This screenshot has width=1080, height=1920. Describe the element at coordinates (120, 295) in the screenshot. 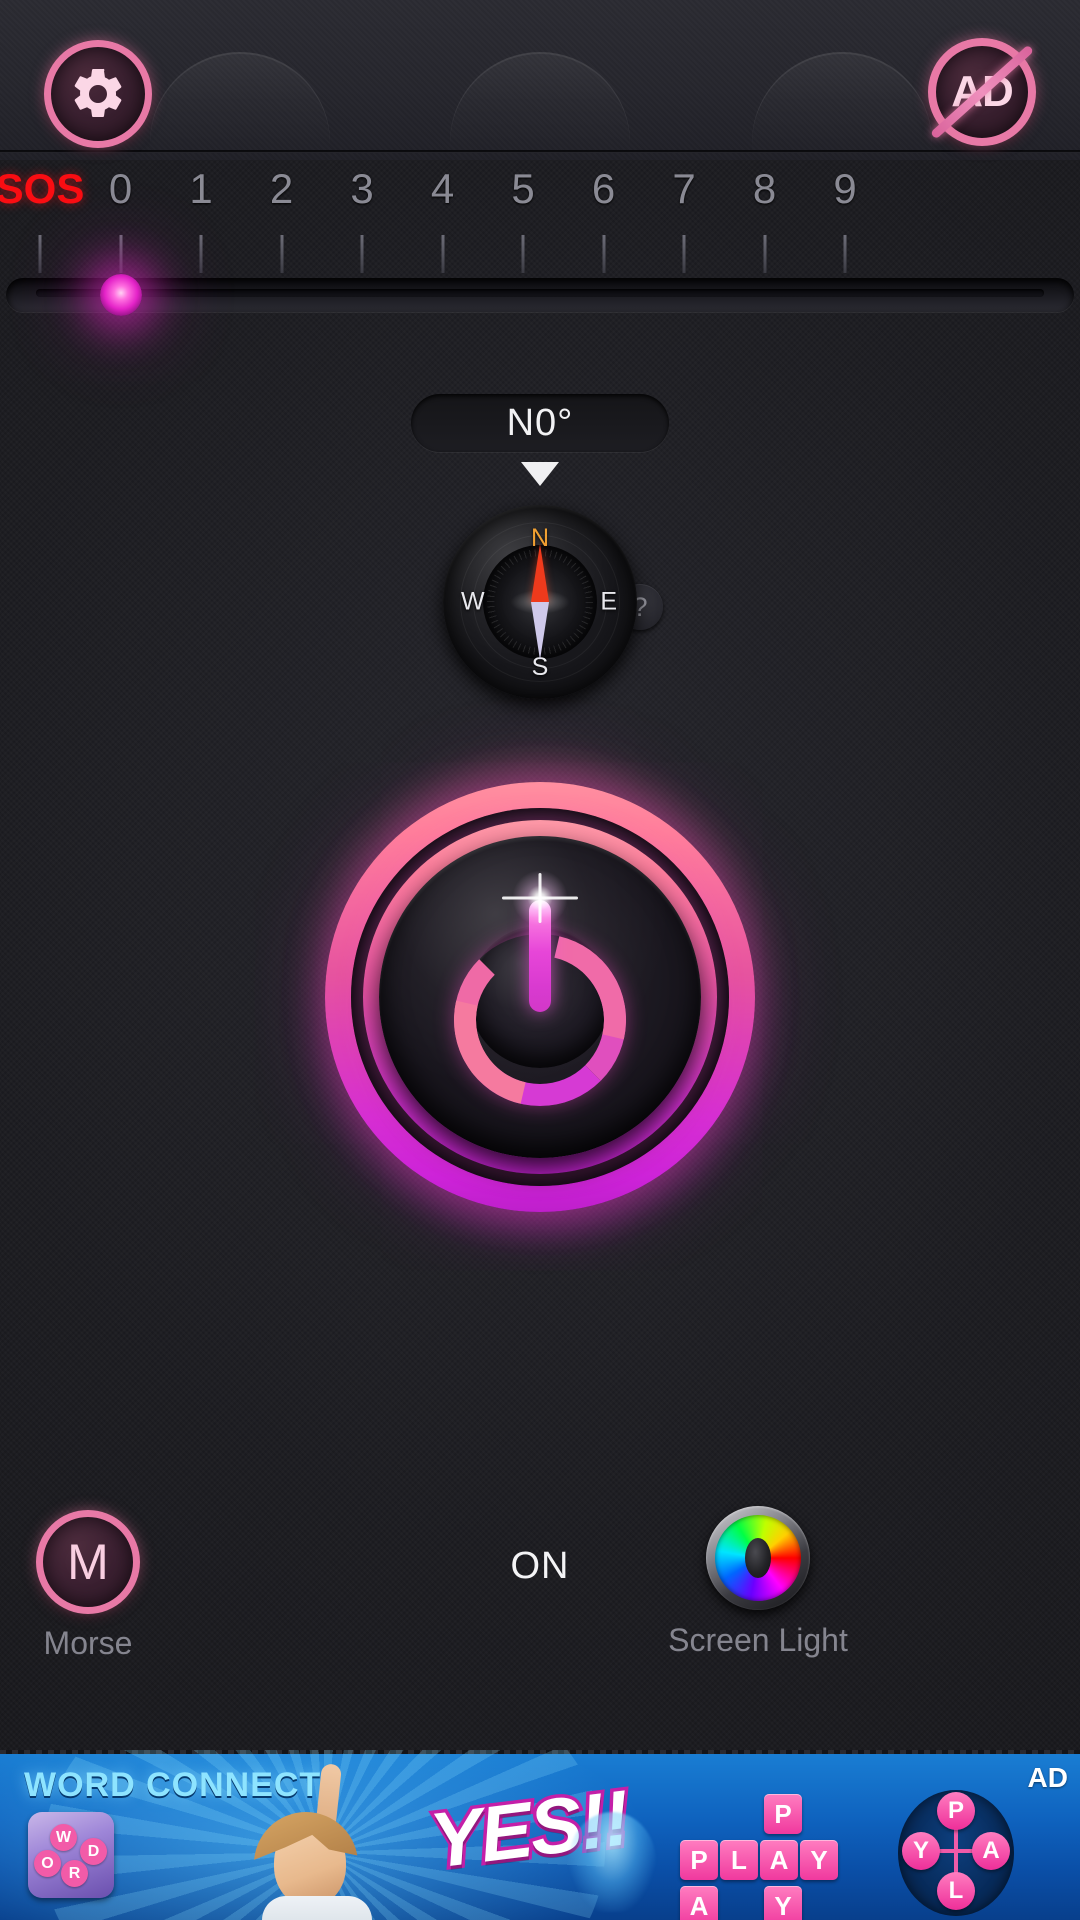

I see `brightness-slider-thumb` at that location.